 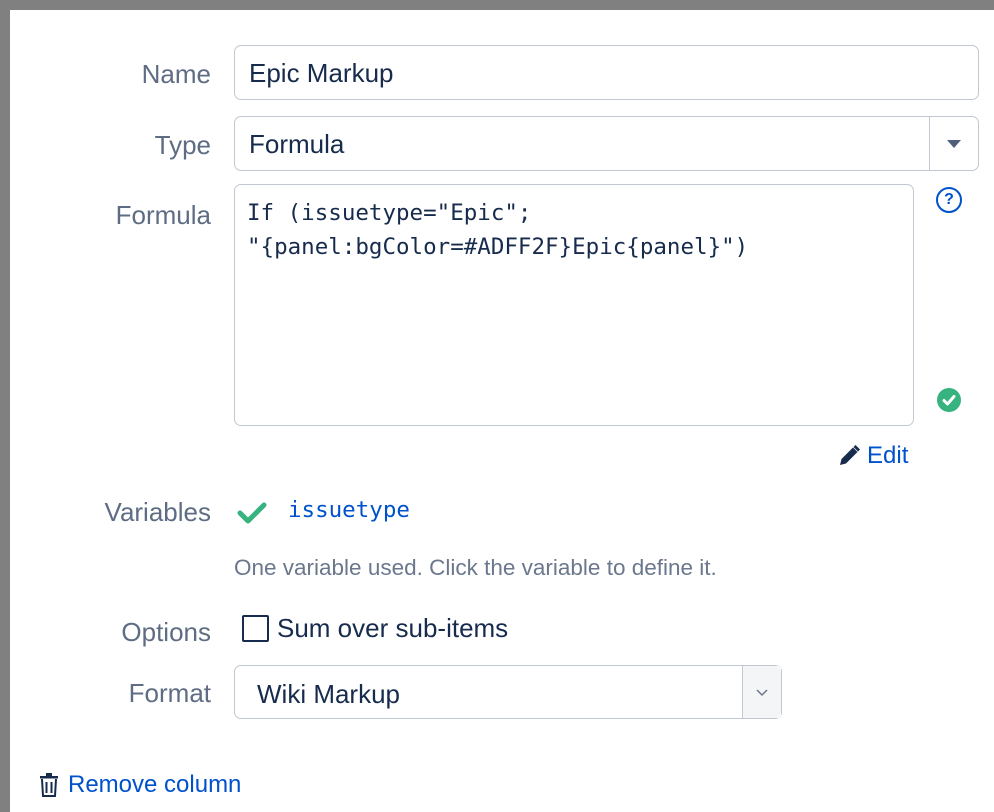 What do you see at coordinates (498, 247) in the screenshot?
I see `formula-line: "{panel:bgColor=#ADFF2F}Epic{panel}")` at bounding box center [498, 247].